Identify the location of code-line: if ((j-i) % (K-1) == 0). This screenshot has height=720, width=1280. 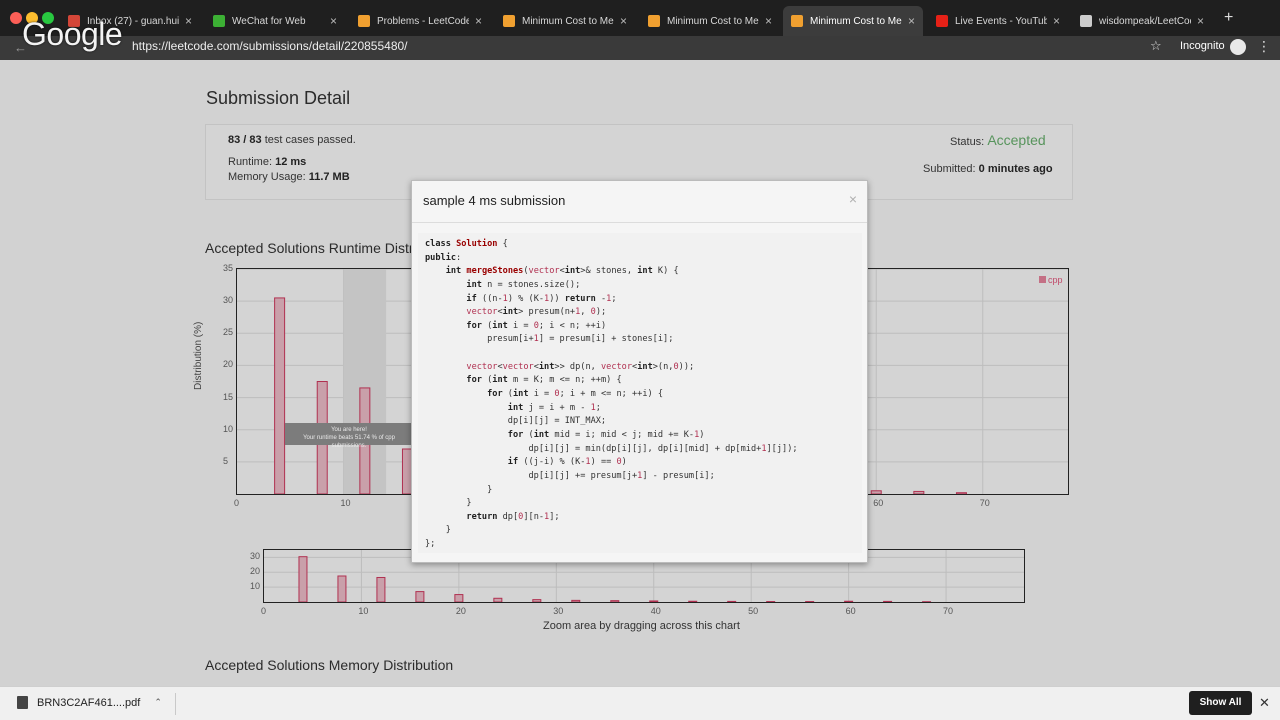
(567, 462).